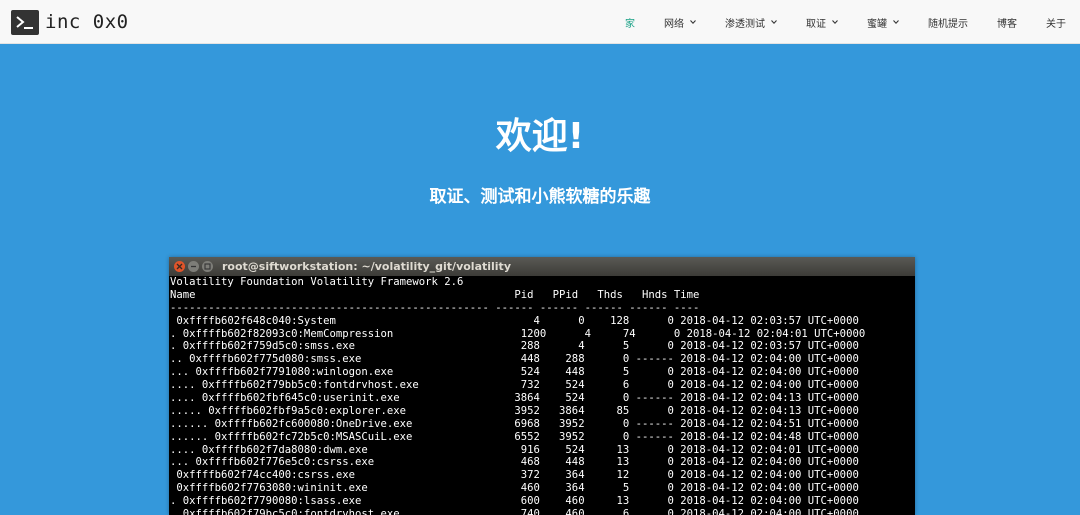 This screenshot has height=515, width=1080. I want to click on terminal-line: Name Pid PPid Thds Hnds Time, so click(435, 294).